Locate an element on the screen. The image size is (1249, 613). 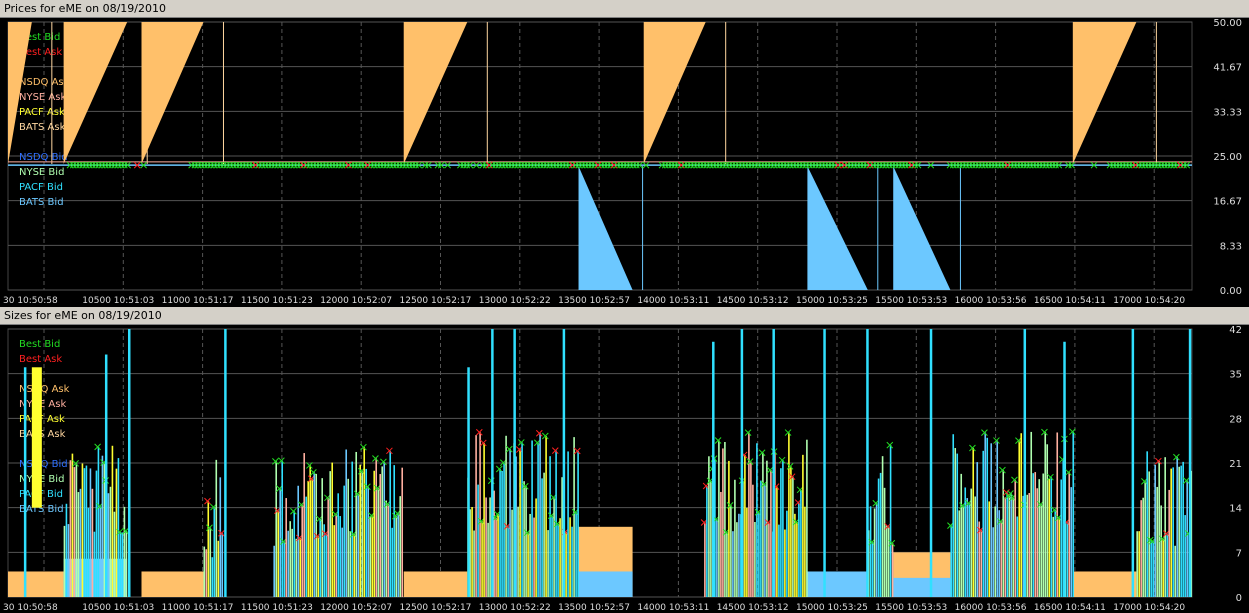
x-tick-label: 11000 10:51:17 is located at coordinates (198, 301).